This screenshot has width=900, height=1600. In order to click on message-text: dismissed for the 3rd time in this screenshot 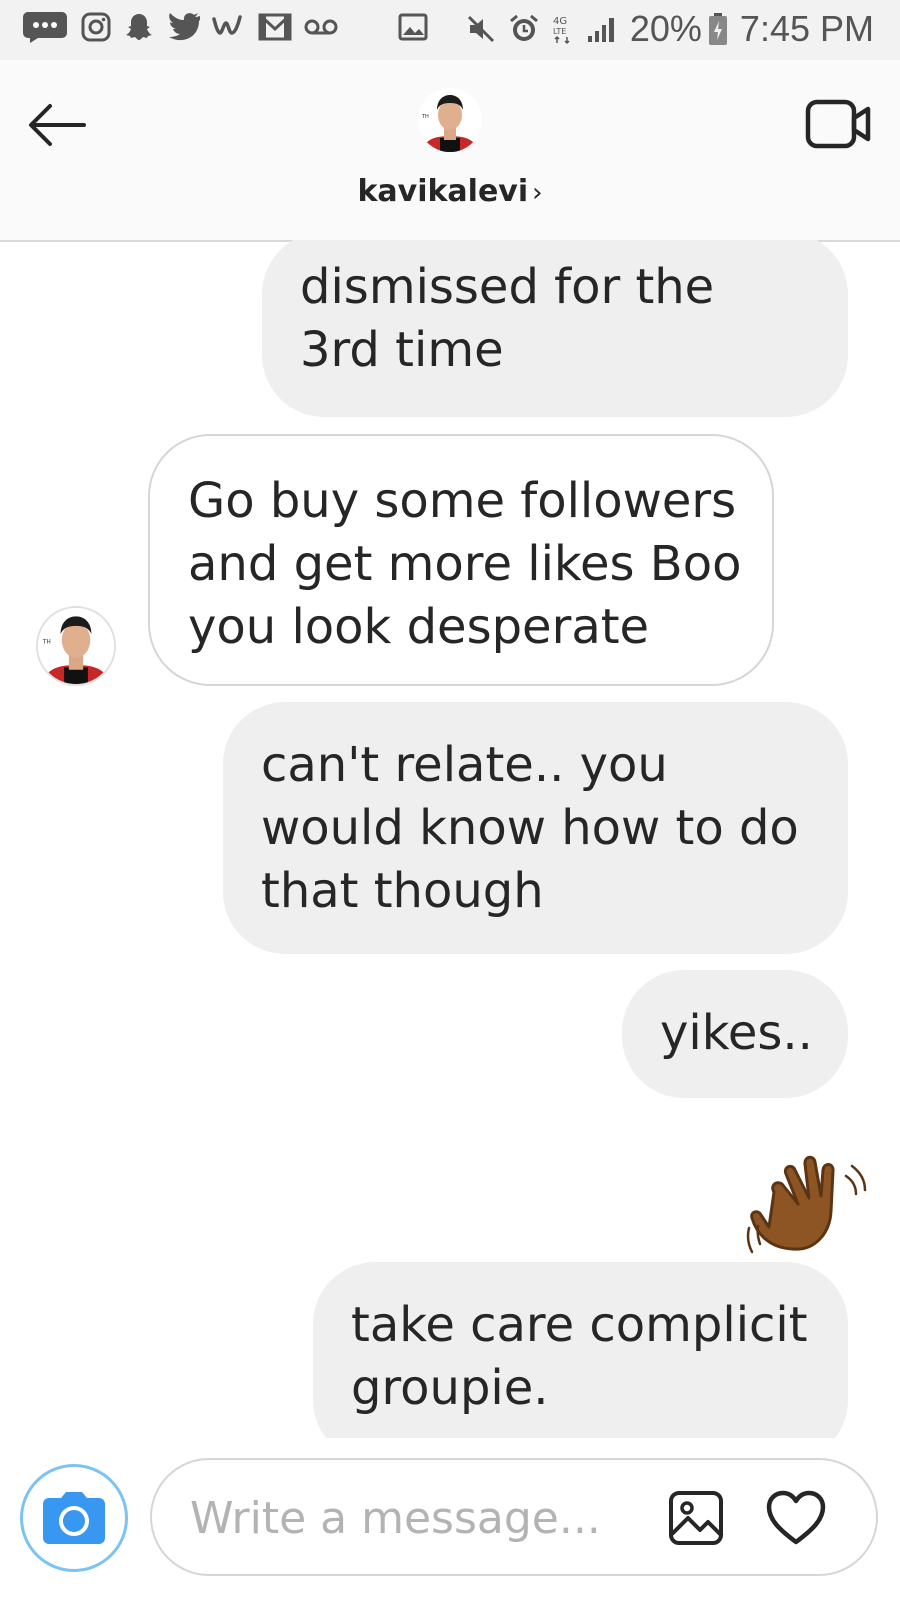, I will do `click(507, 318)`.